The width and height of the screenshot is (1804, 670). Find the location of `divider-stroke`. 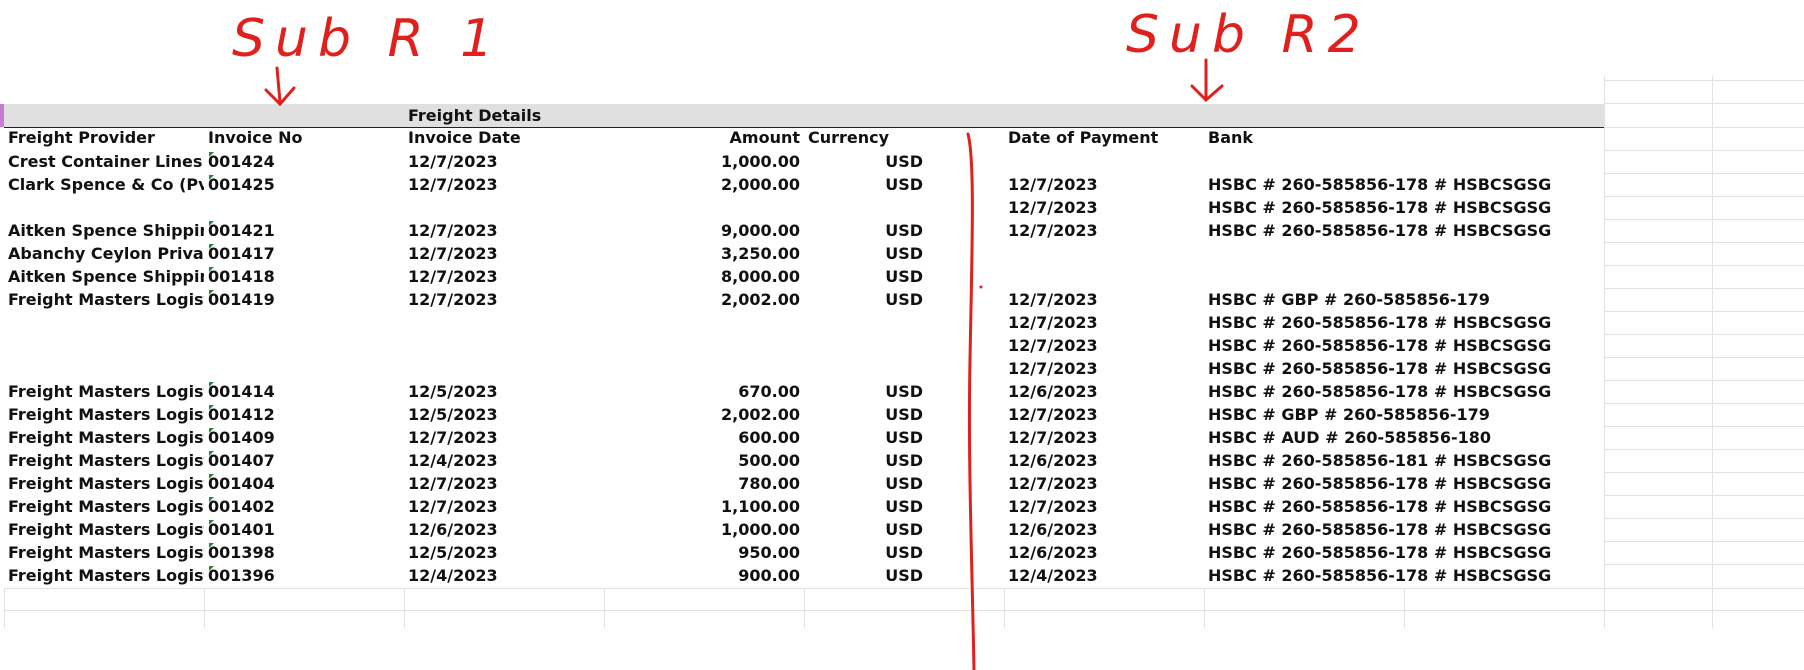

divider-stroke is located at coordinates (971, 401).